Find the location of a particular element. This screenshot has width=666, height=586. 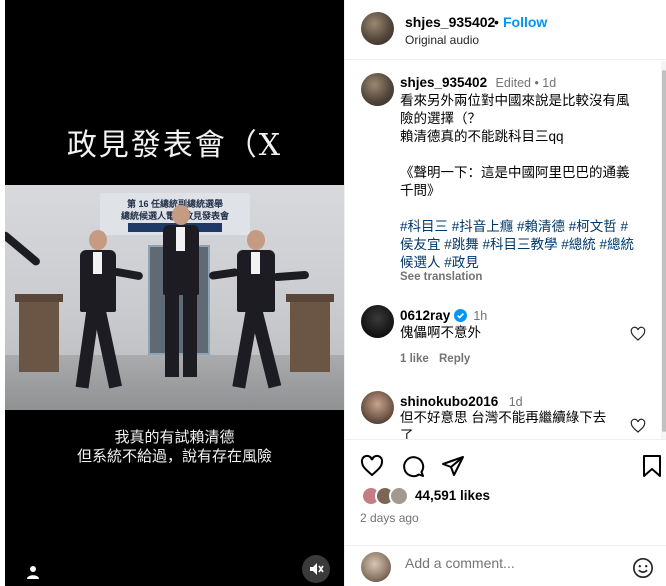

video-caption-line-1: 我真的有試賴清德 is located at coordinates (174, 437).